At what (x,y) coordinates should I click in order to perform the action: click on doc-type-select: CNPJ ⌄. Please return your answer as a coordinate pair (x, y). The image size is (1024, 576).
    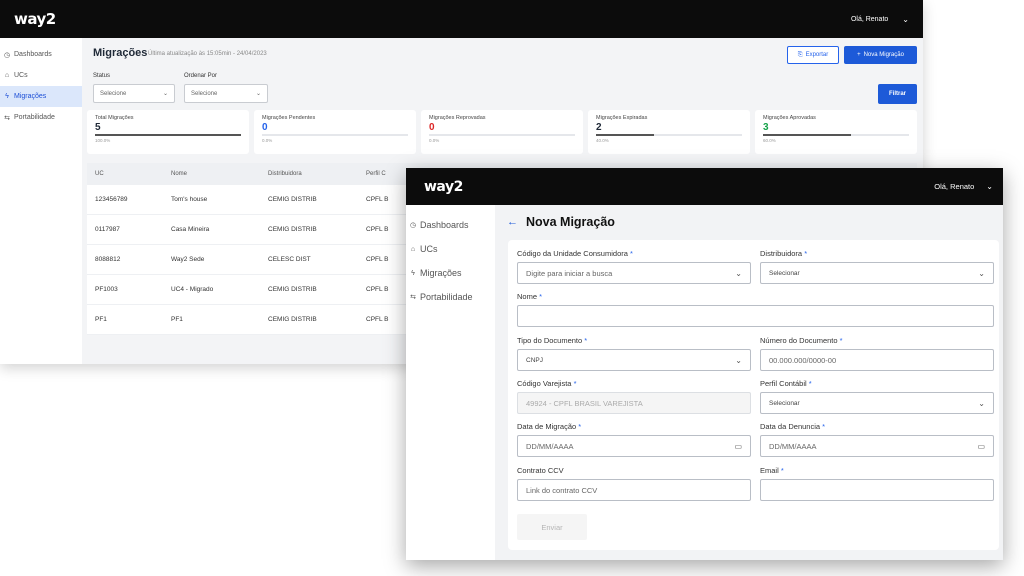
    Looking at the image, I should click on (634, 360).